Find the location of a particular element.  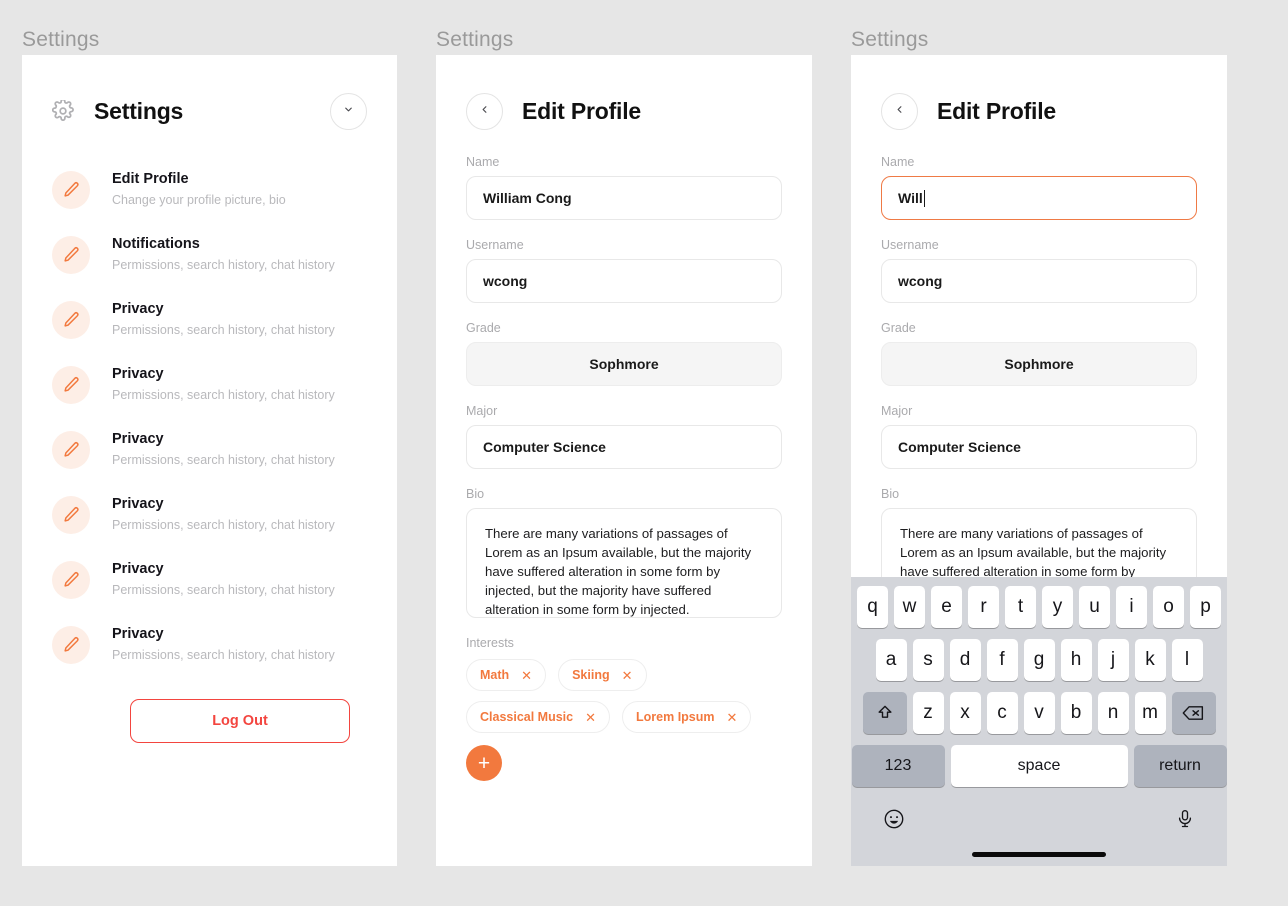

keyboard-row-3: z x c v b n m is located at coordinates (1039, 713).